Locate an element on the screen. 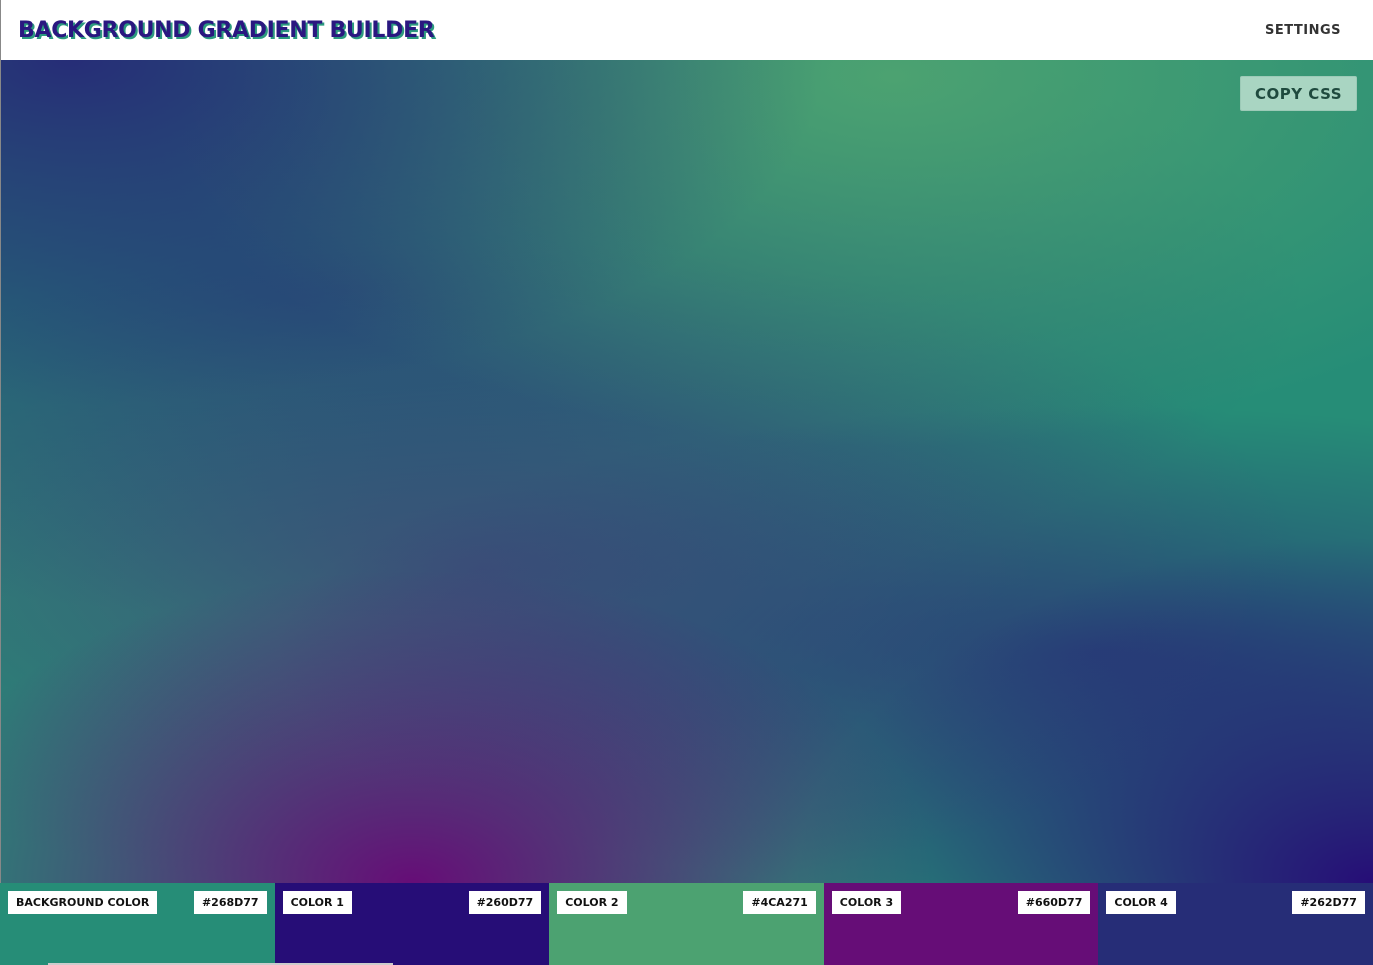 The height and width of the screenshot is (965, 1373). swatch-label: COLOR 1 is located at coordinates (317, 902).